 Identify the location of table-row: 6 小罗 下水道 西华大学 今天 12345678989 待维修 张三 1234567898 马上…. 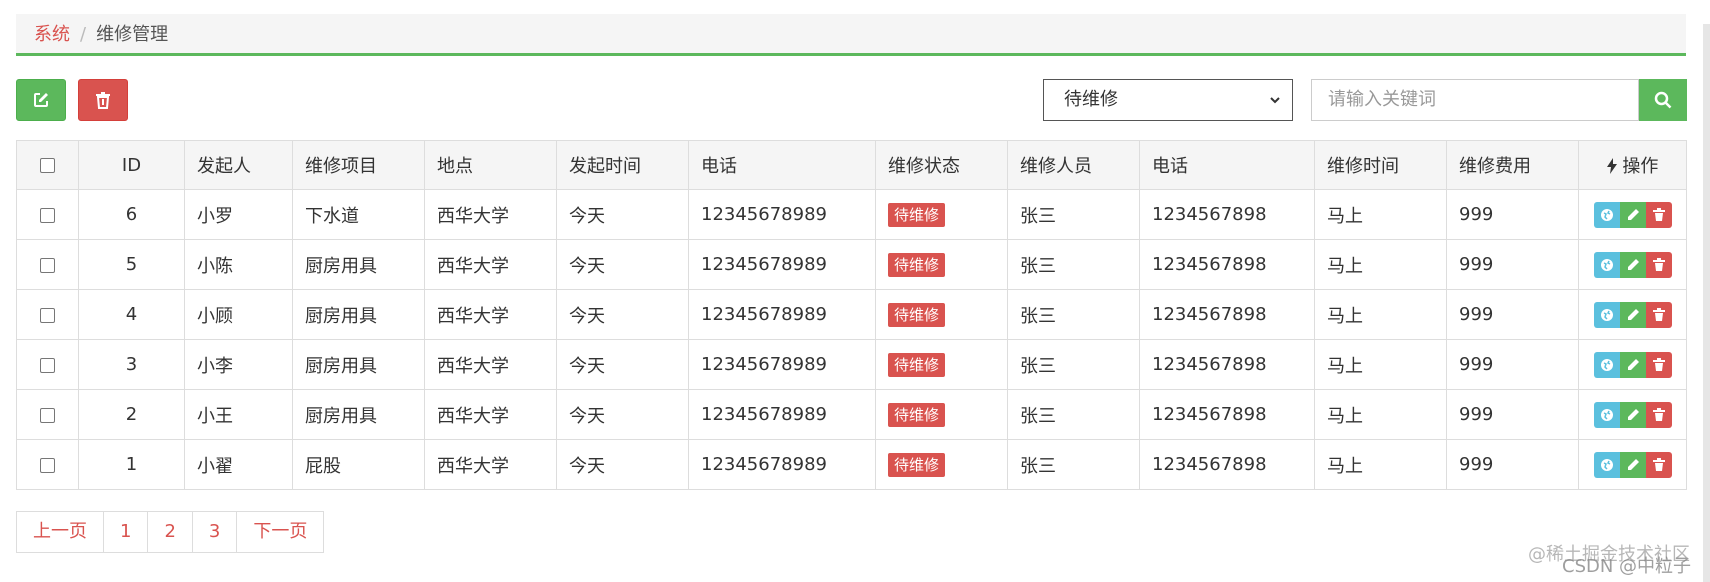
(851, 214).